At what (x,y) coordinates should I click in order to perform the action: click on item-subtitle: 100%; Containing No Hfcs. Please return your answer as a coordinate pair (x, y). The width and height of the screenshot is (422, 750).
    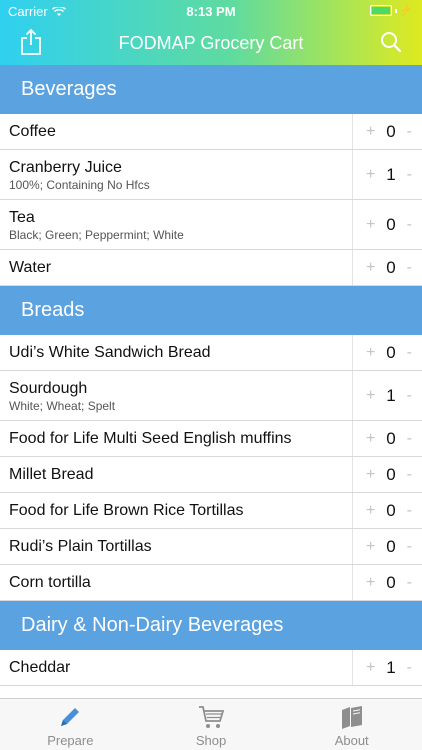
    Looking at the image, I should click on (79, 184).